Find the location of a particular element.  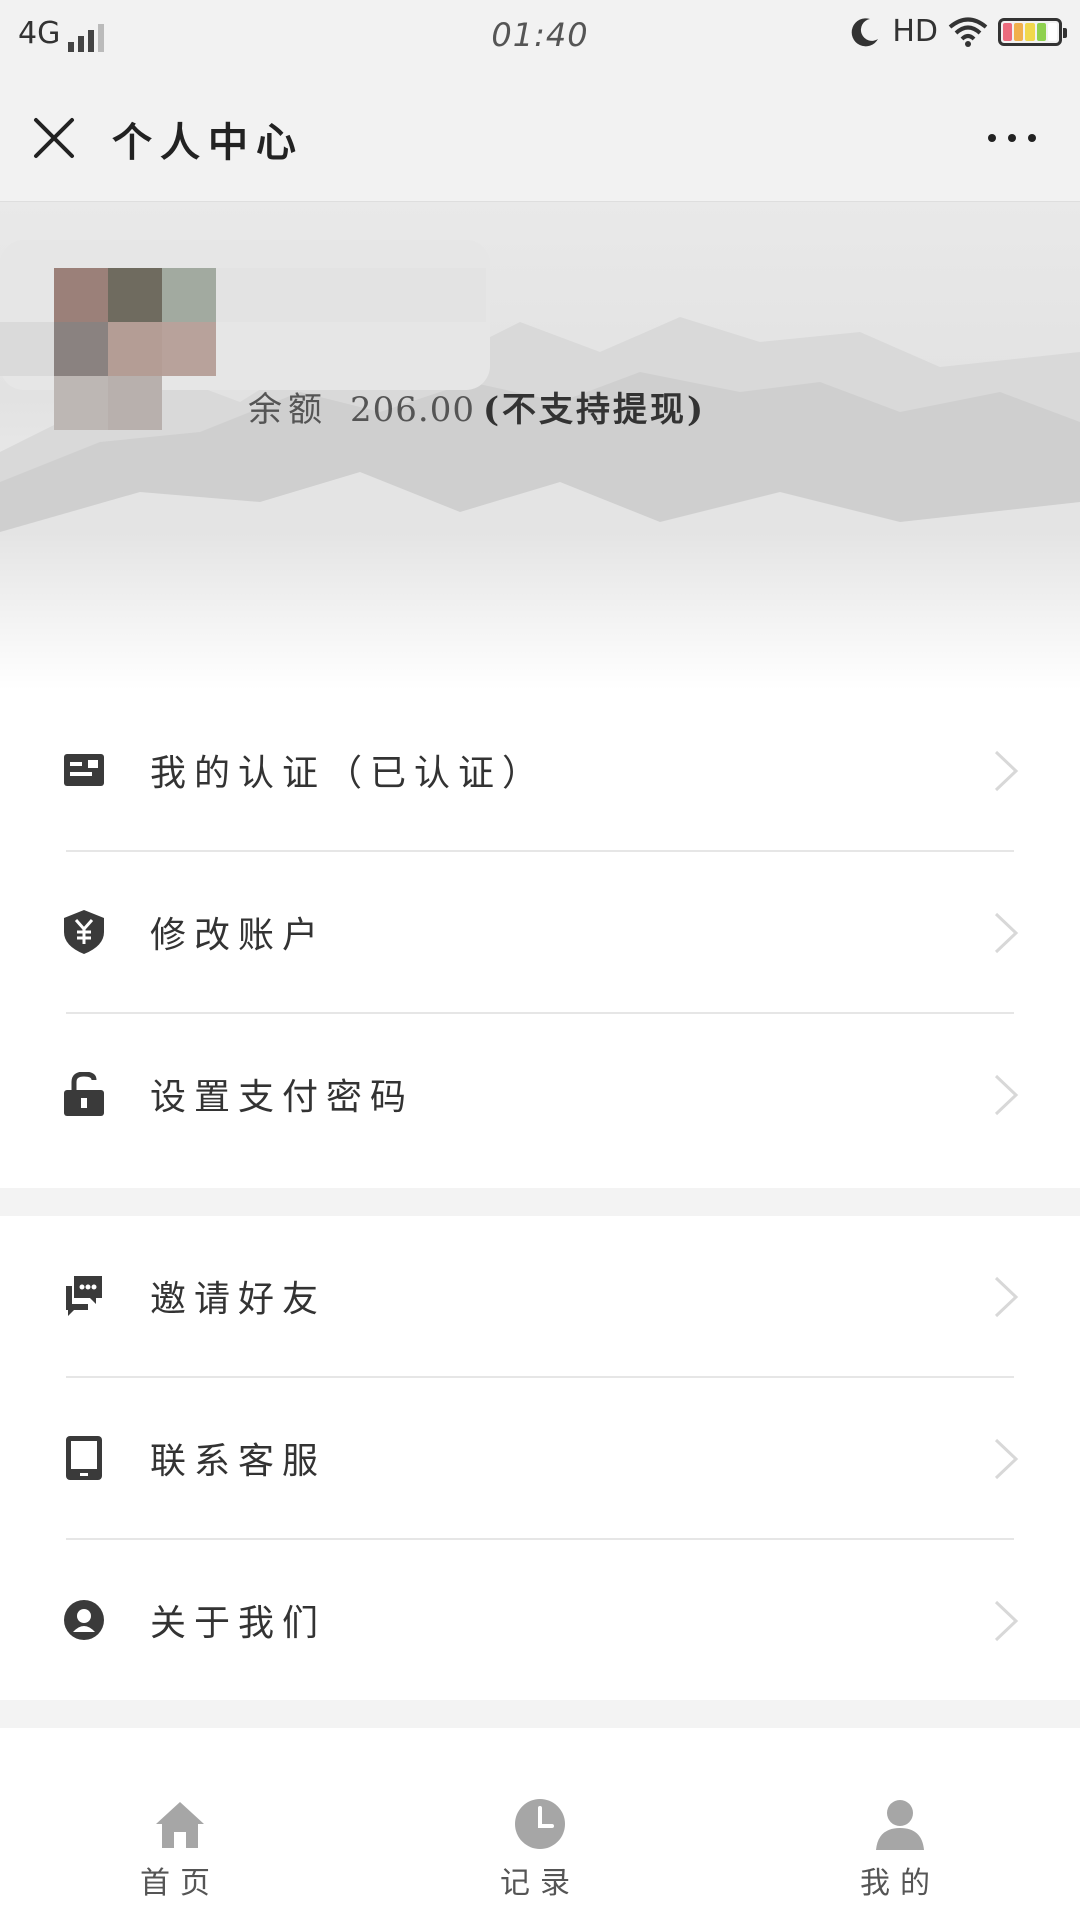

menu-label: 修改账户 is located at coordinates (238, 935).